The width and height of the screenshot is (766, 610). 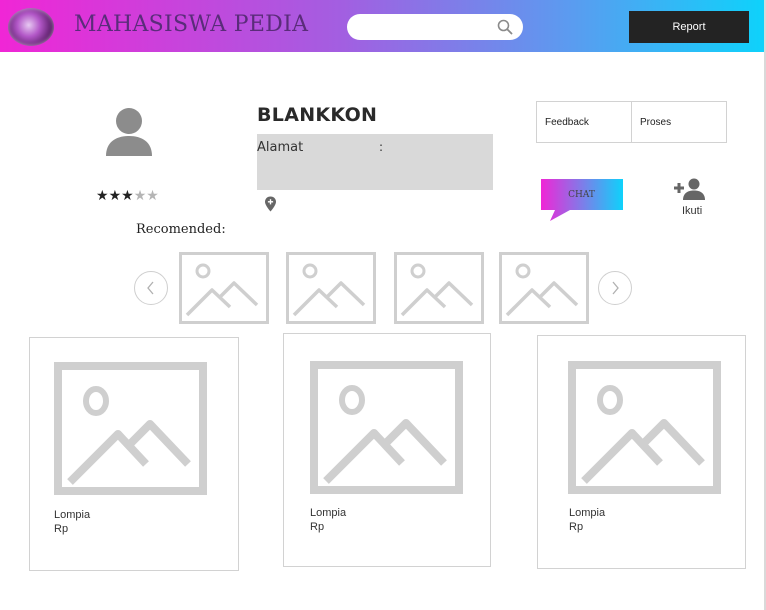 What do you see at coordinates (435, 27) in the screenshot?
I see `search-input` at bounding box center [435, 27].